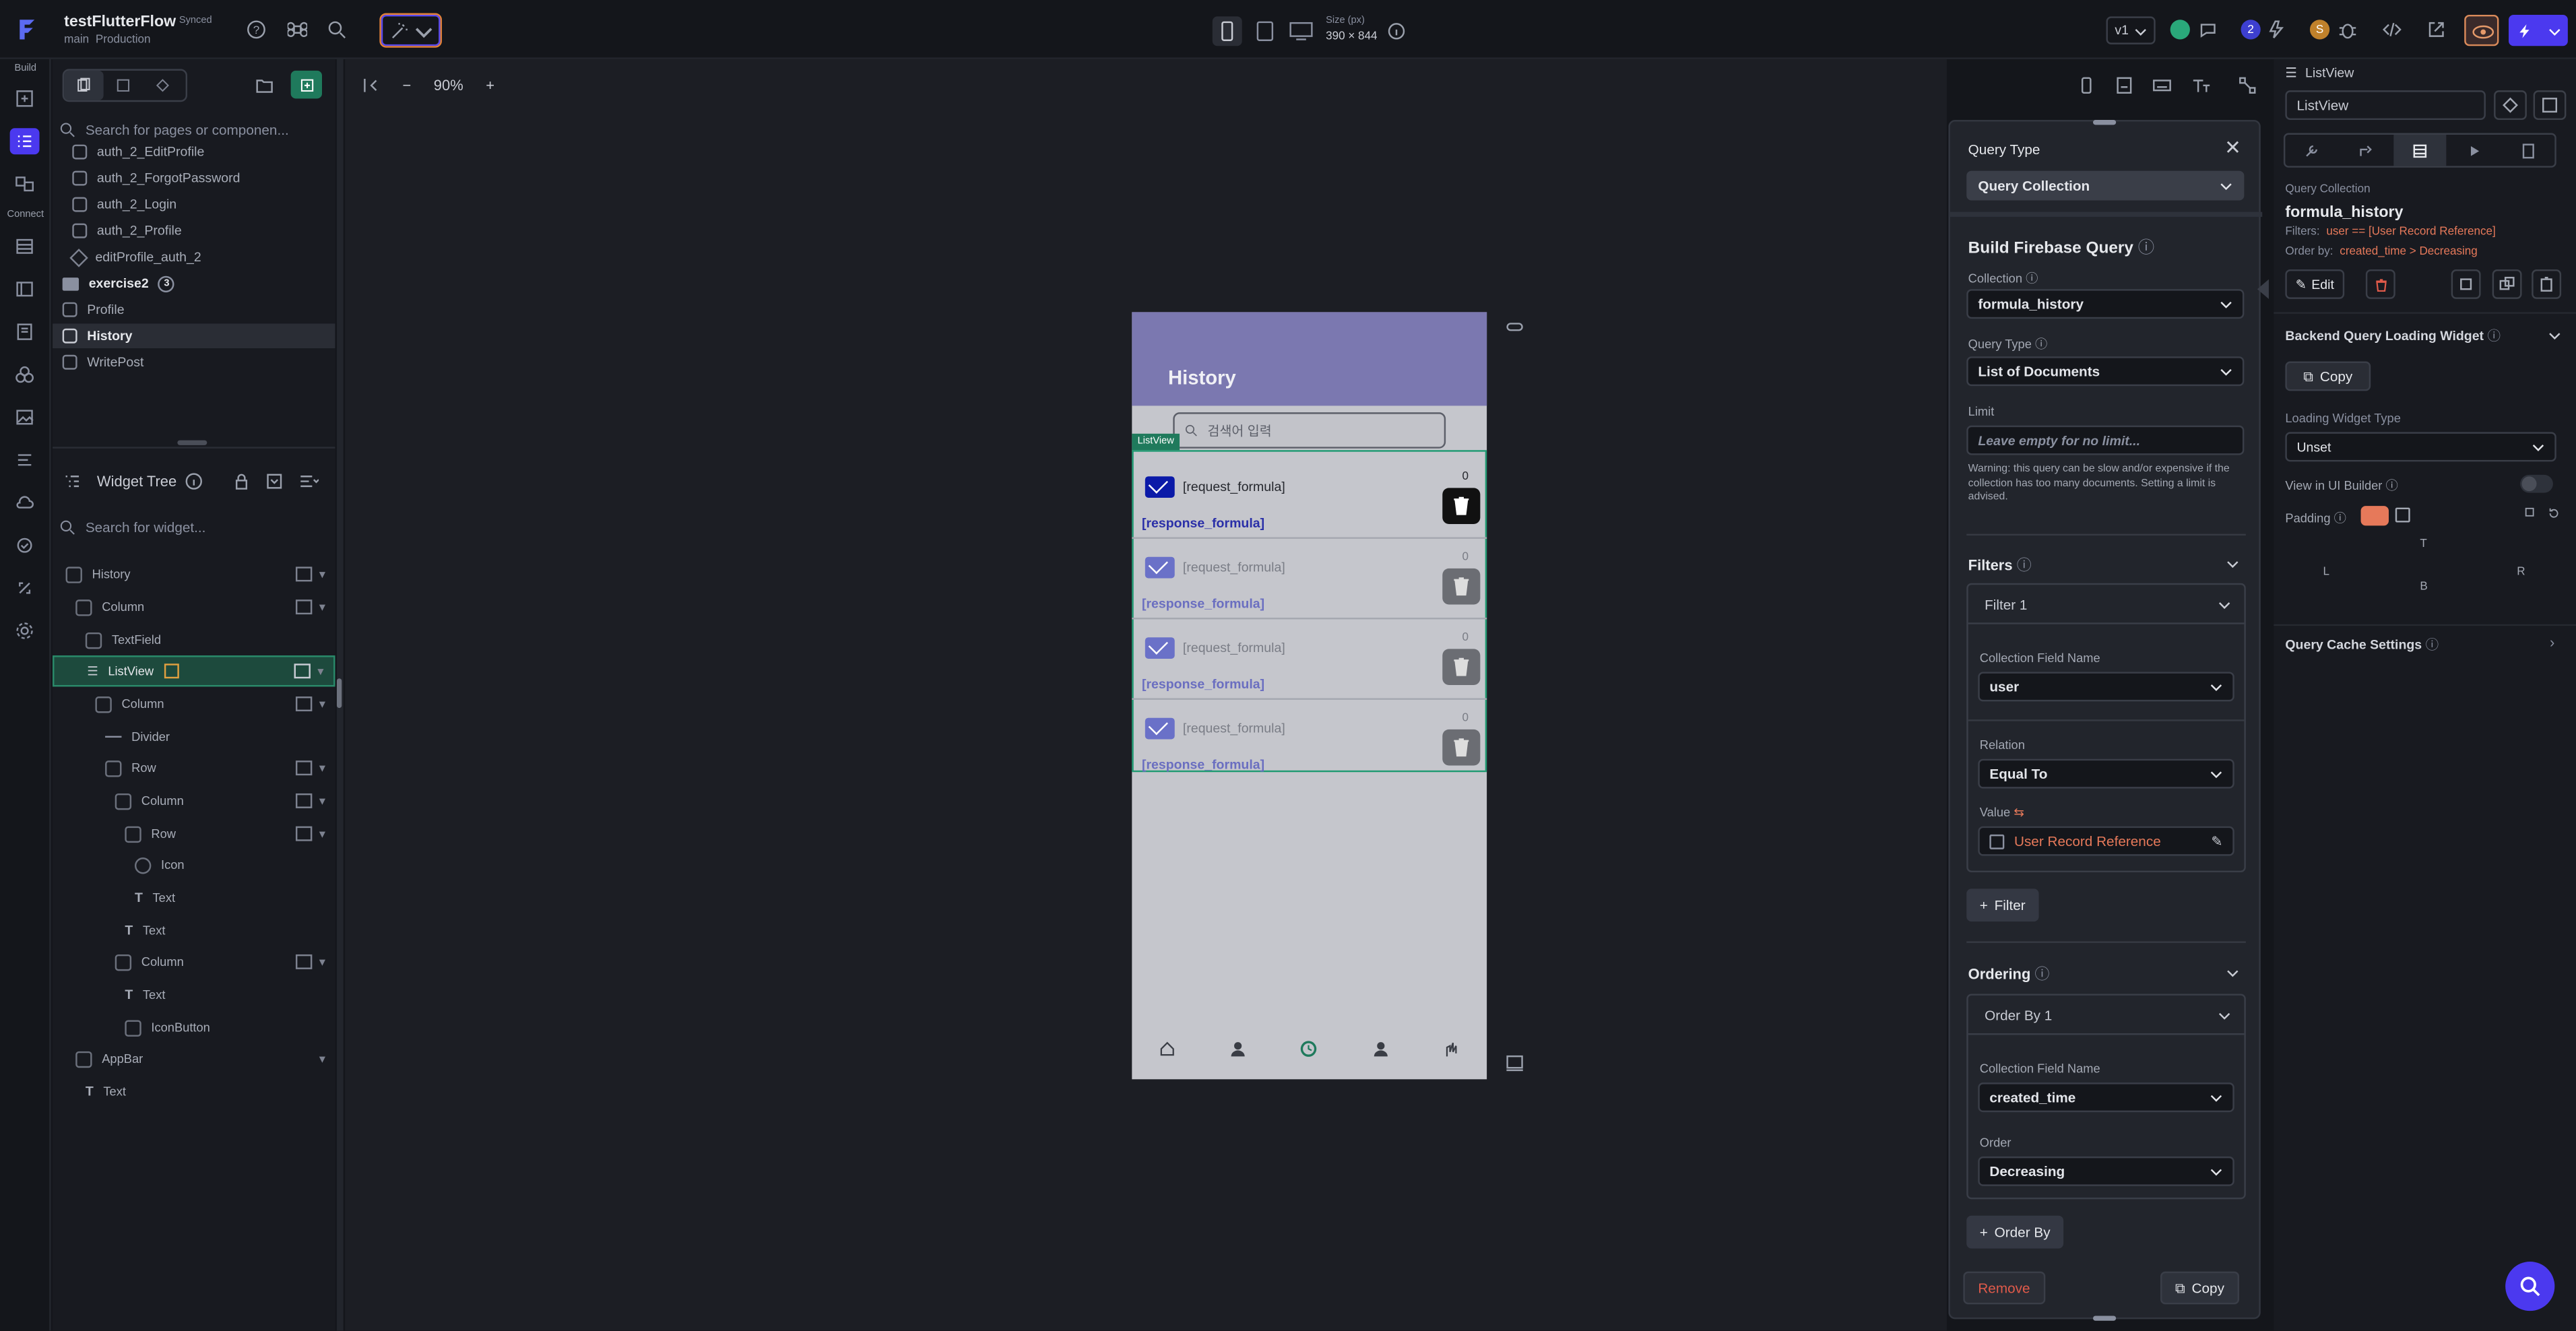  Describe the element at coordinates (137, 737) in the screenshot. I see `tree-node-divider: Divider` at that location.